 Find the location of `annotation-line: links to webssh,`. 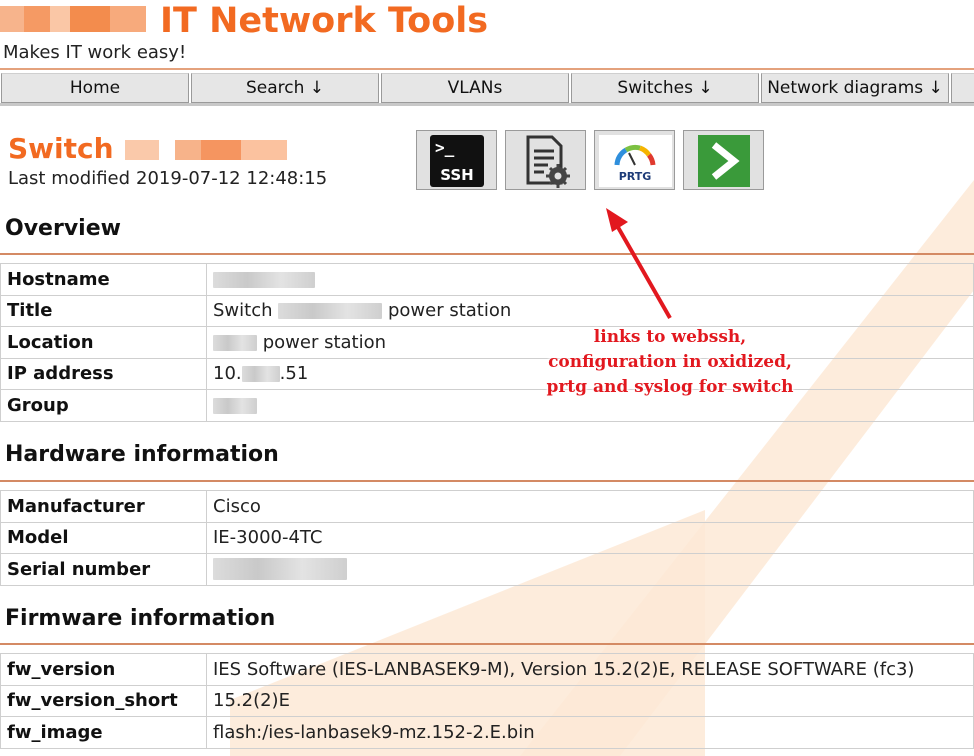

annotation-line: links to webssh, is located at coordinates (670, 337).